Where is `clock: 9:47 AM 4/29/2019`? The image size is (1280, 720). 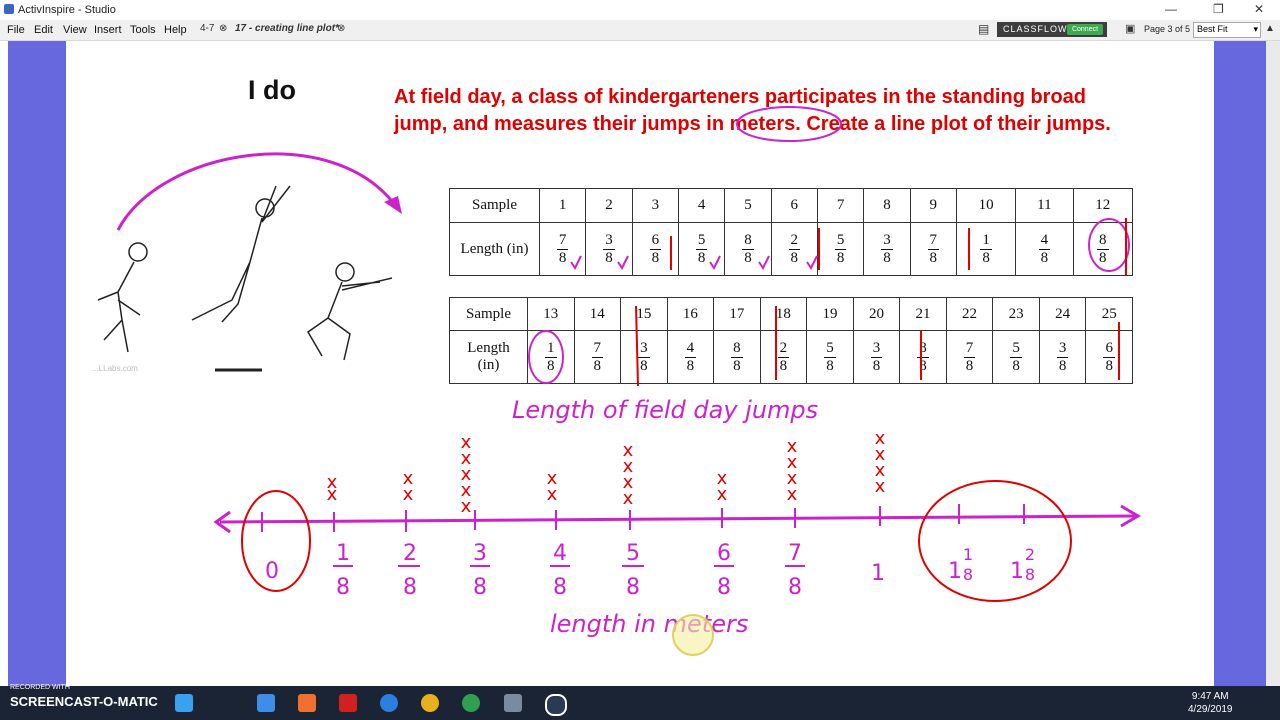 clock: 9:47 AM 4/29/2019 is located at coordinates (1210, 703).